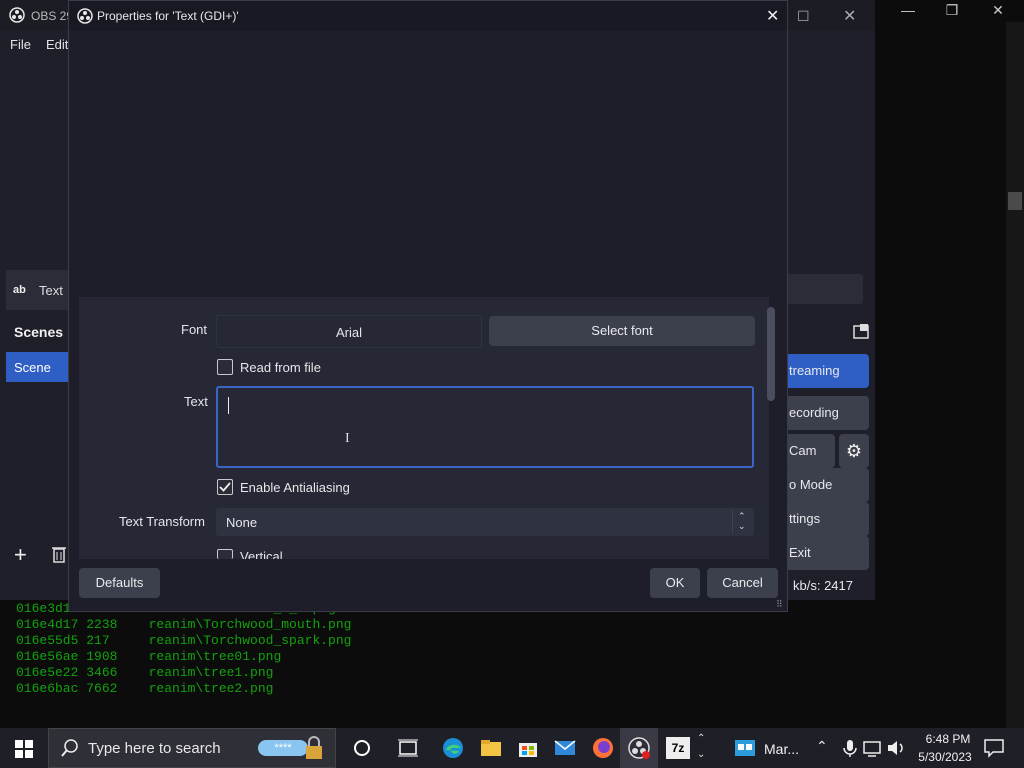 The width and height of the screenshot is (1024, 768). Describe the element at coordinates (771, 354) in the screenshot. I see `properties-scrollbar-thumb` at that location.